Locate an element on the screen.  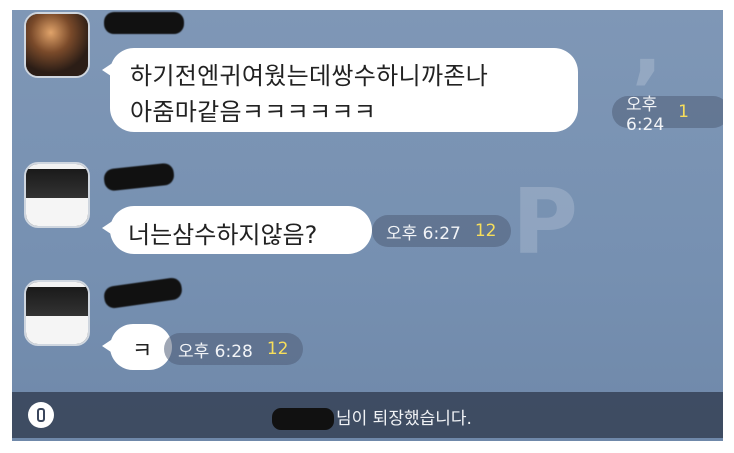
user-name-redacted is located at coordinates (303, 419).